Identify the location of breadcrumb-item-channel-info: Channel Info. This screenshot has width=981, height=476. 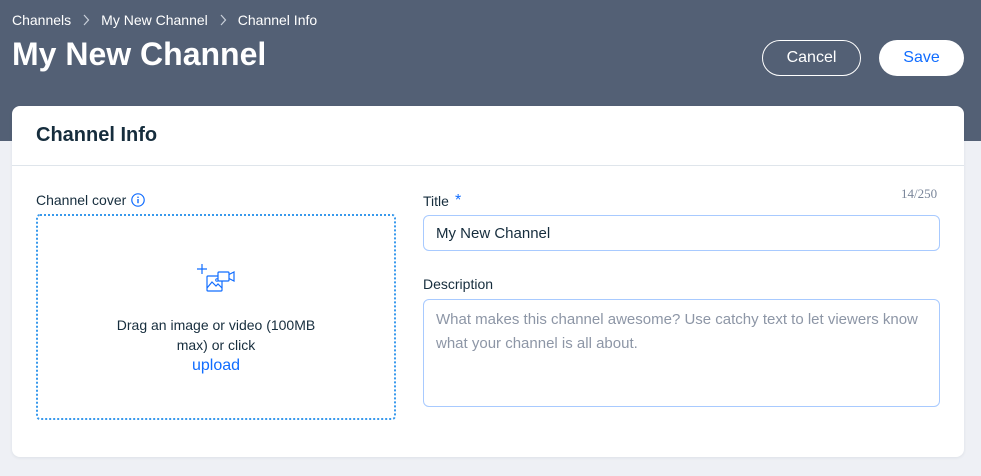
(277, 20).